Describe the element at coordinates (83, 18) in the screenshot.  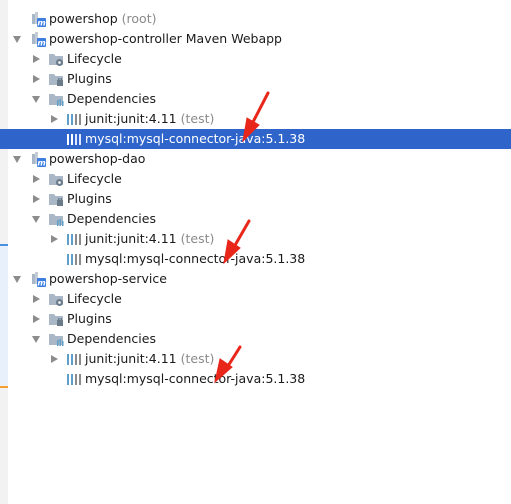
I see `tree-node-text: powershop` at that location.